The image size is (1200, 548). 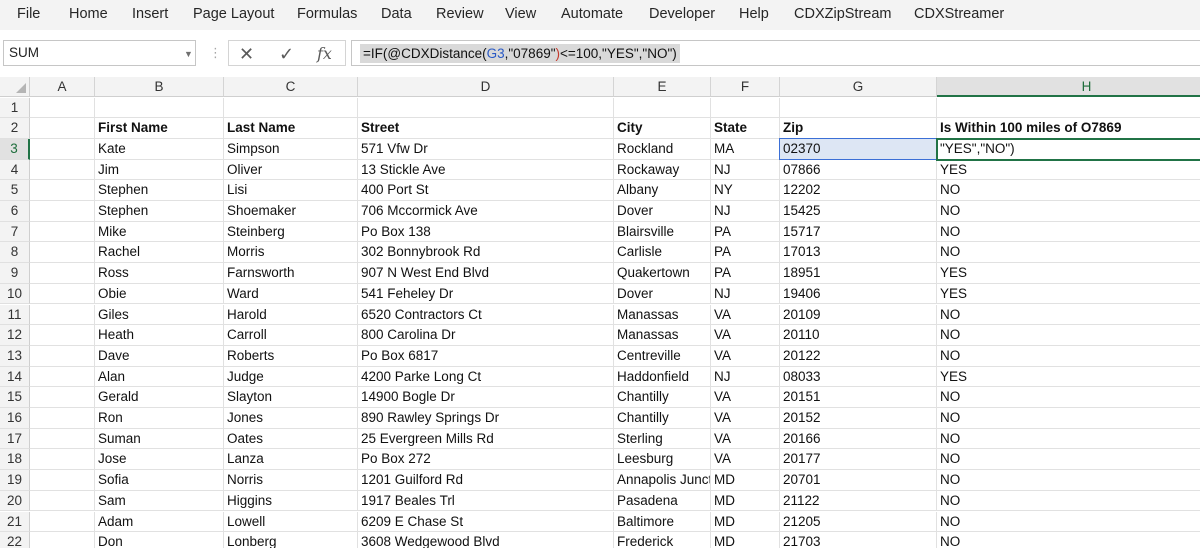 I want to click on row-header-18: 18, so click(x=15, y=460).